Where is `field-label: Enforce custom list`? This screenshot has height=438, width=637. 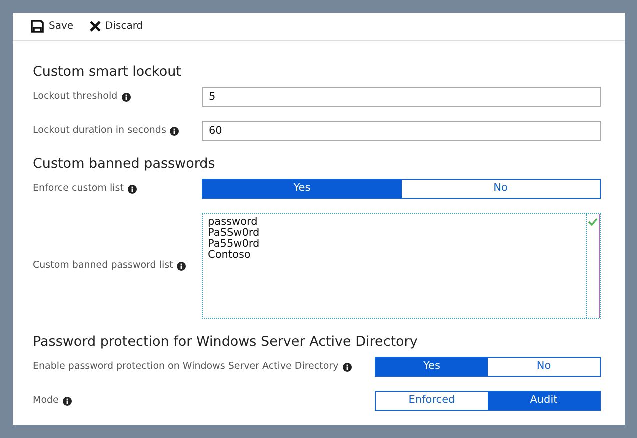 field-label: Enforce custom list is located at coordinates (78, 189).